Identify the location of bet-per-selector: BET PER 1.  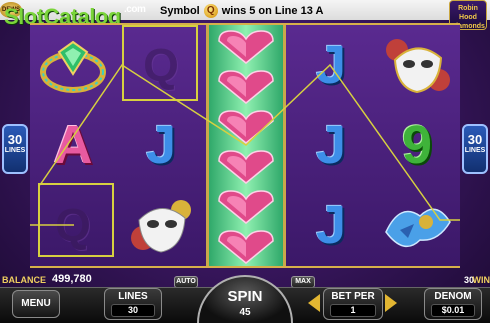
(353, 304).